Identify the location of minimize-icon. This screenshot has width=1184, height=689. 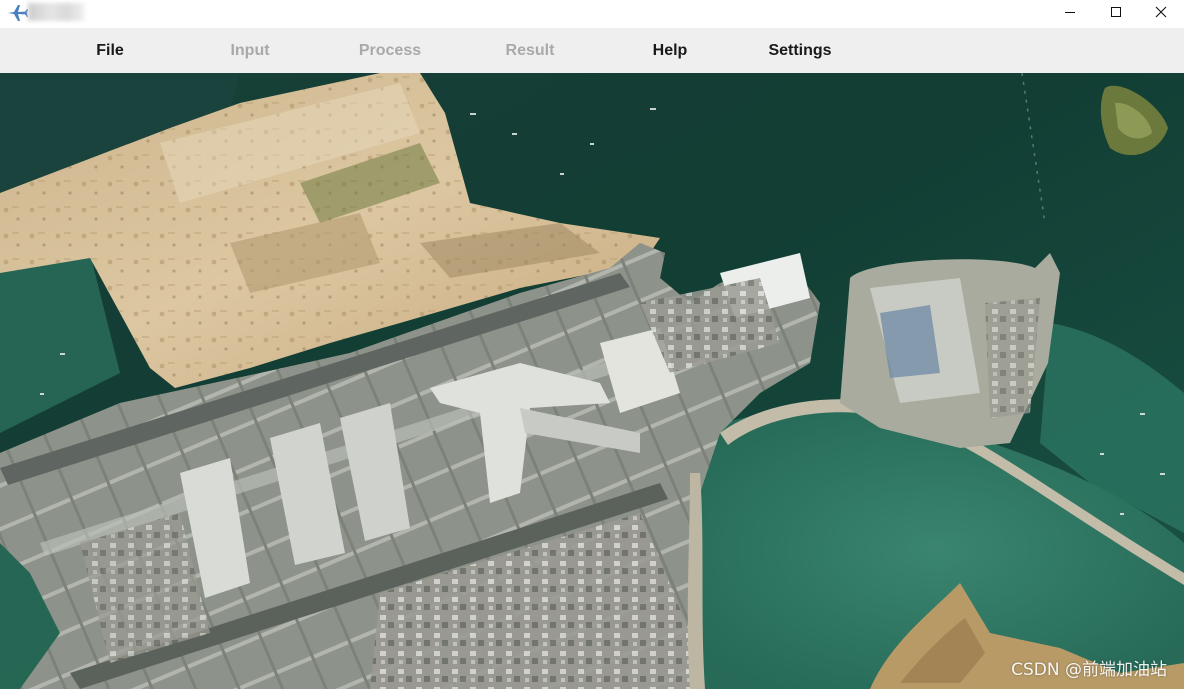
(1070, 14).